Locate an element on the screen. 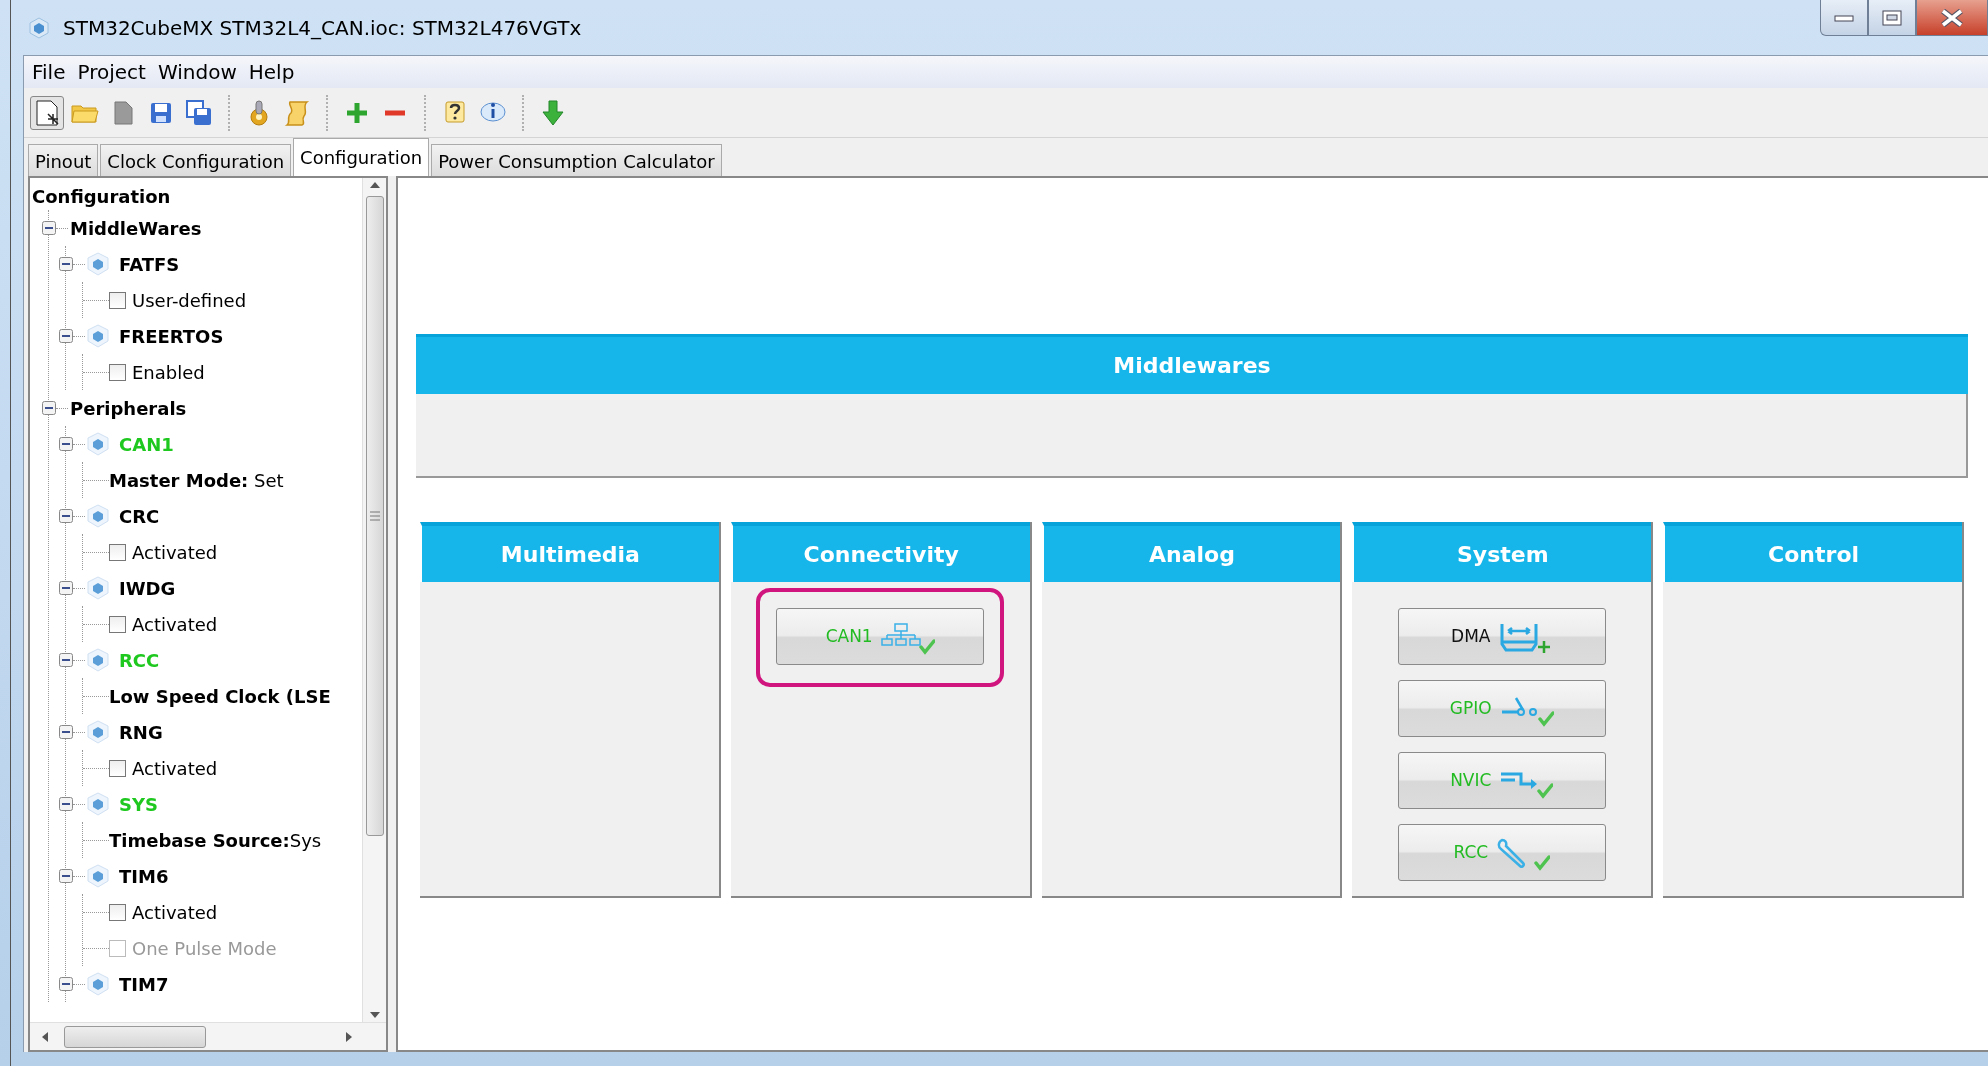 The height and width of the screenshot is (1066, 1988). tree-item: IWDG is located at coordinates (147, 588).